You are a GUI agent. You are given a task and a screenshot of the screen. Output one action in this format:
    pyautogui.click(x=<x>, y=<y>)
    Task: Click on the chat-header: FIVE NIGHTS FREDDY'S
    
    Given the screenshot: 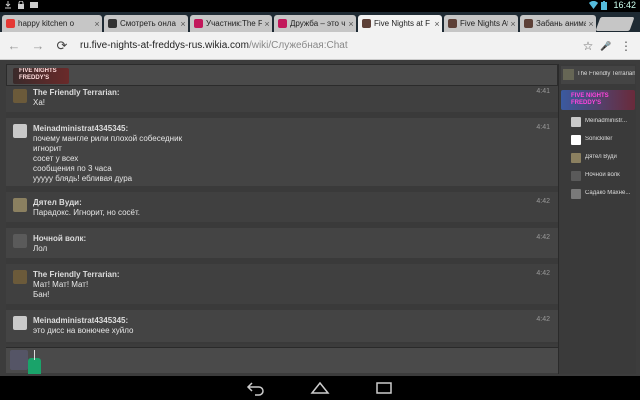 What is the action you would take?
    pyautogui.click(x=282, y=75)
    